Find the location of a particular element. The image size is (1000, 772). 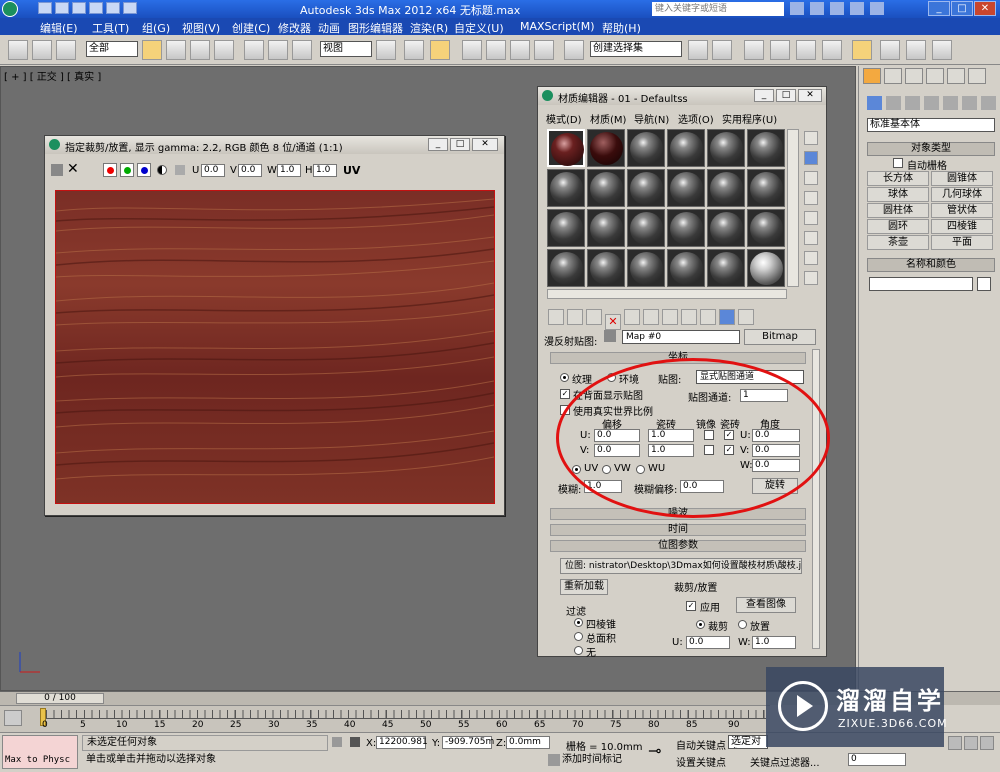

crop-v-spinner: 0.0 is located at coordinates (250, 170).